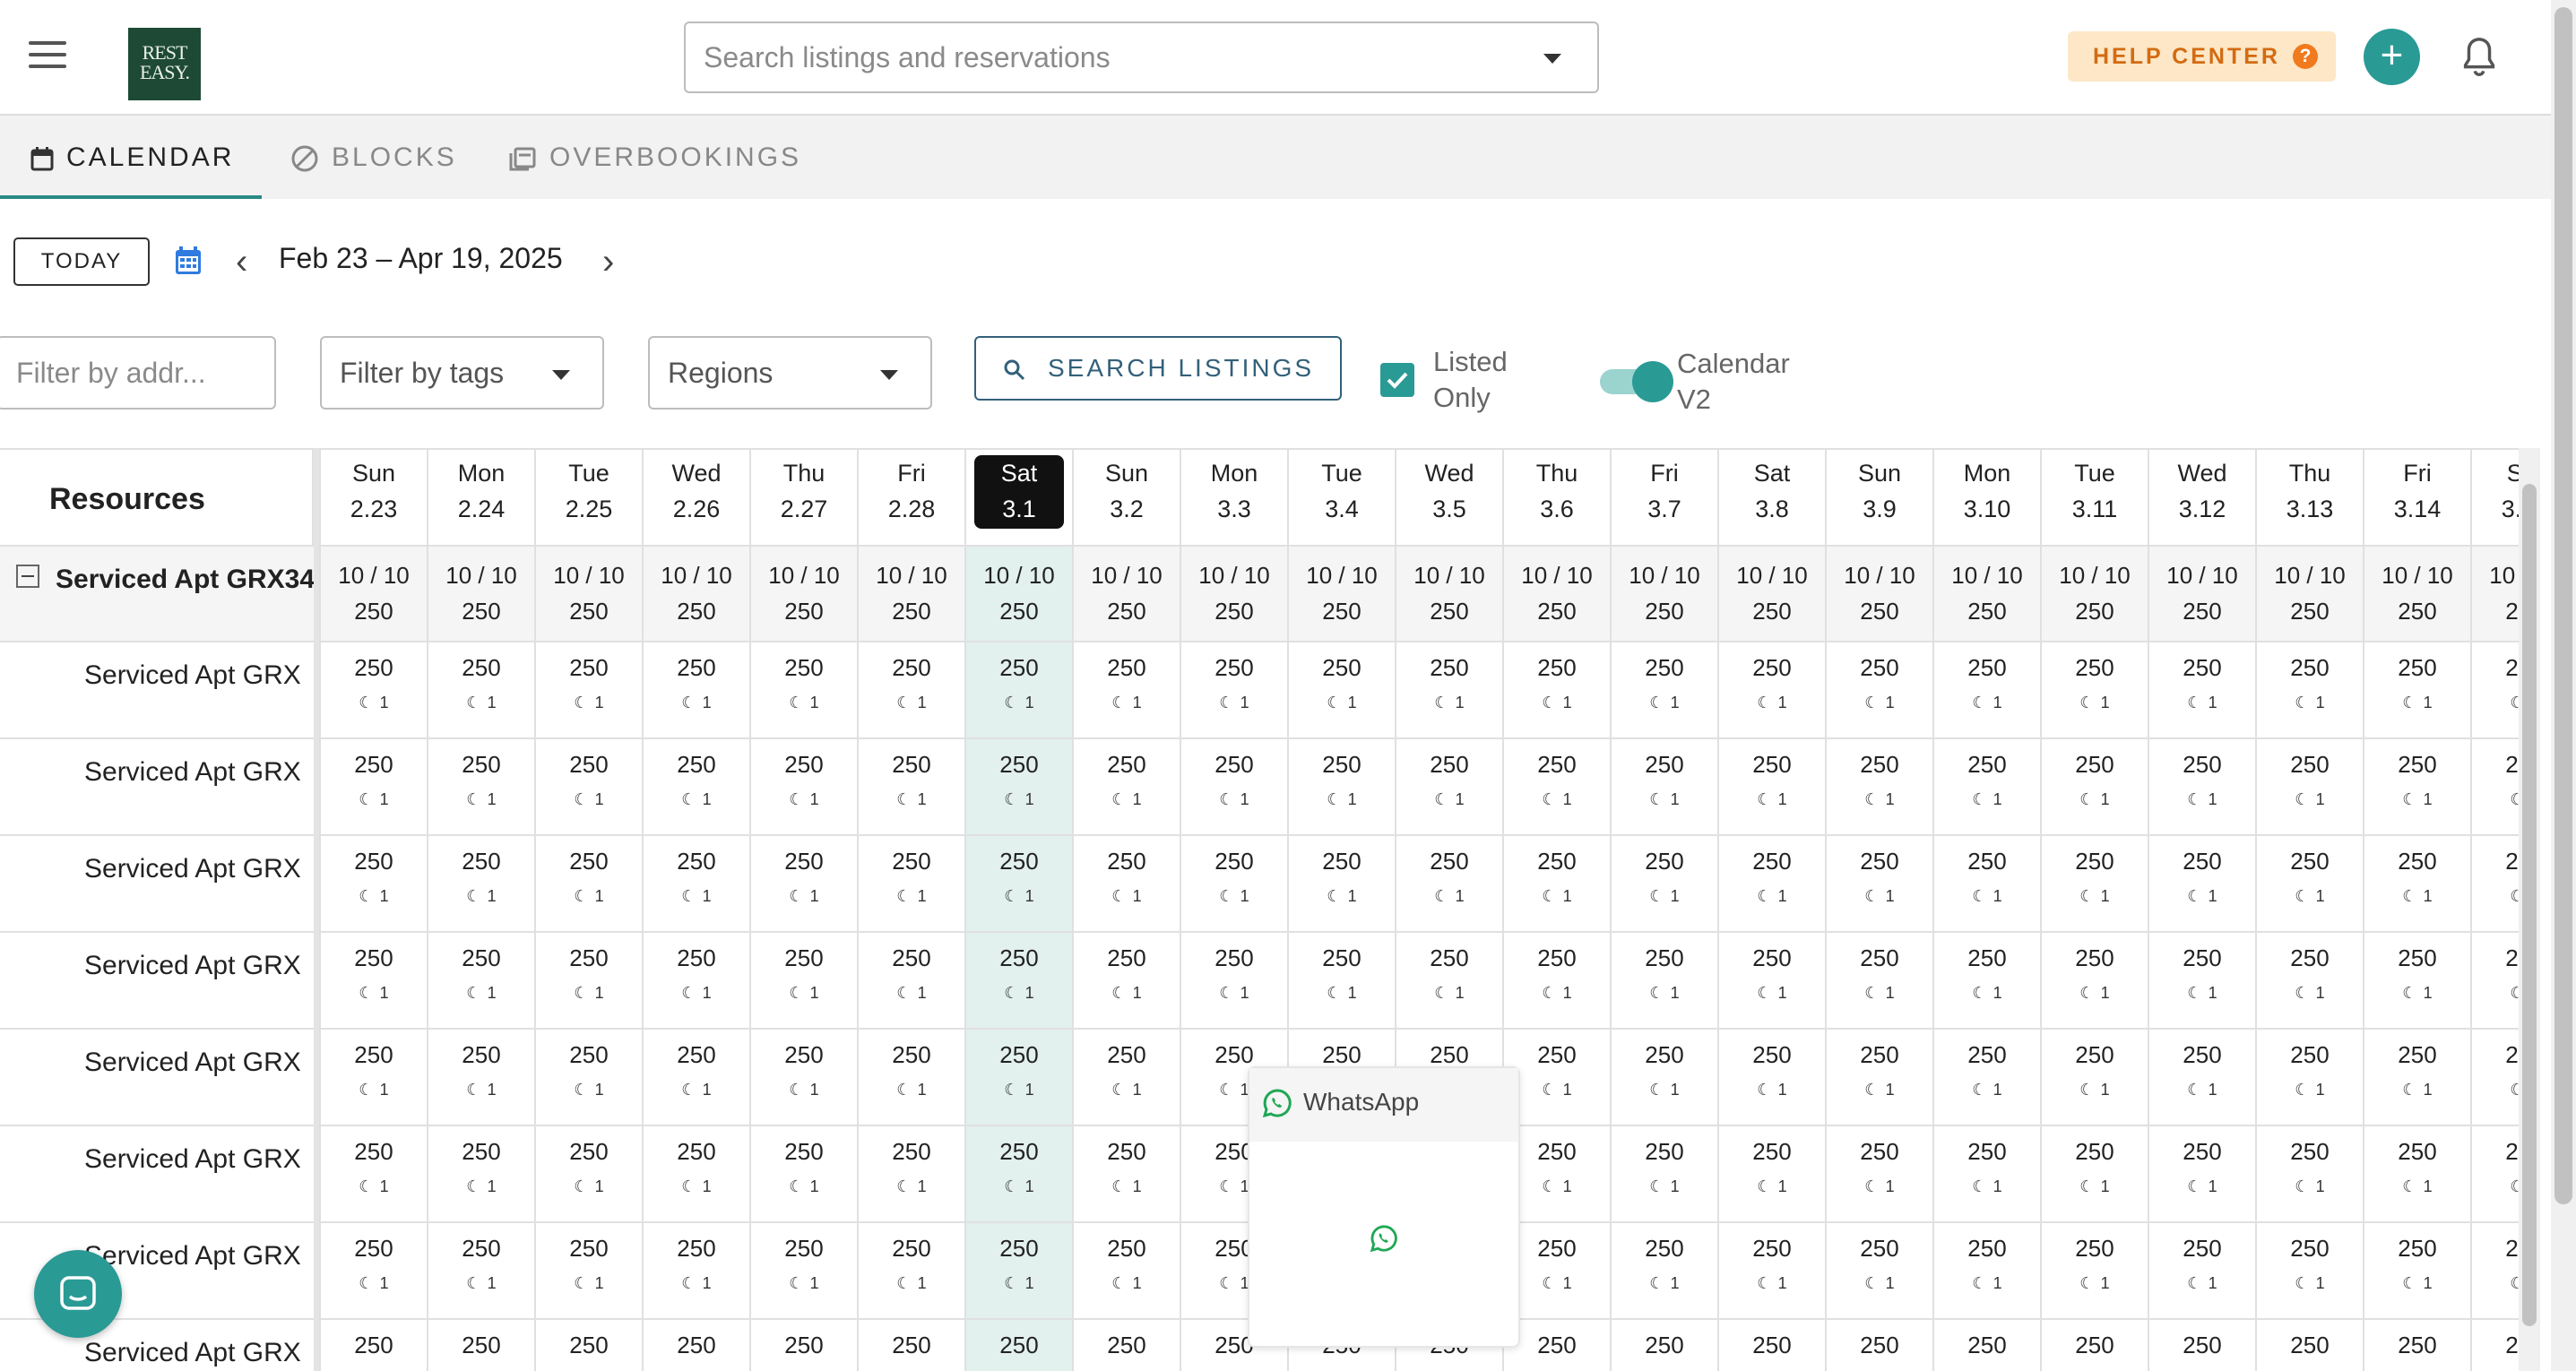  I want to click on day-header: Sun 3.9, so click(1879, 498).